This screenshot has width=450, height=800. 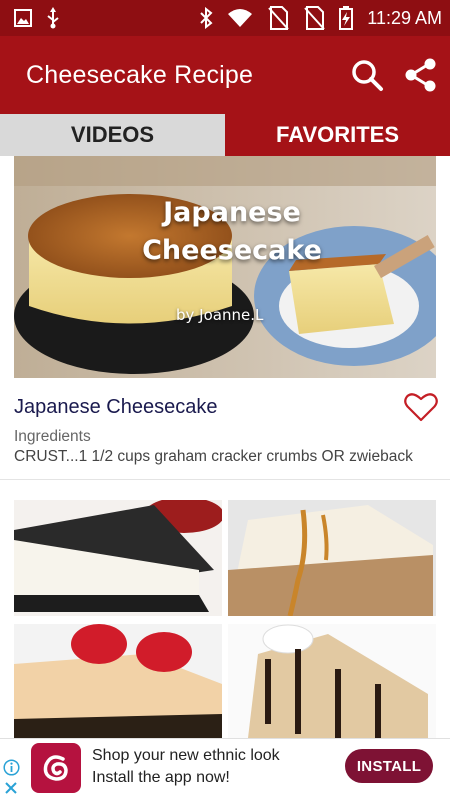 I want to click on status-bar: 11:29 AM, so click(x=225, y=18).